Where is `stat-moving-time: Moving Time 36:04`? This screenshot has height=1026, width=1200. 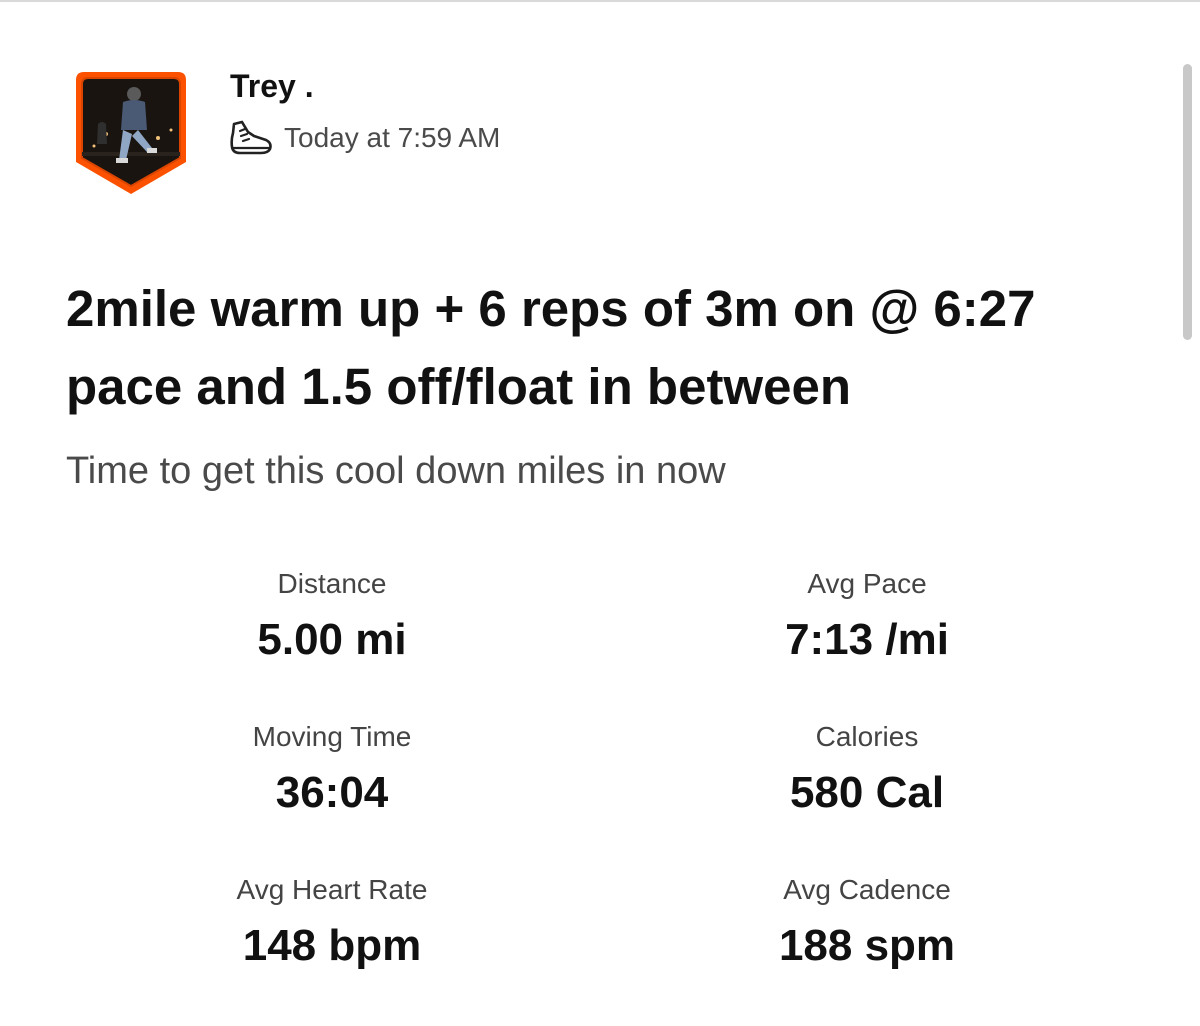
stat-moving-time: Moving Time 36:04 is located at coordinates (332, 769).